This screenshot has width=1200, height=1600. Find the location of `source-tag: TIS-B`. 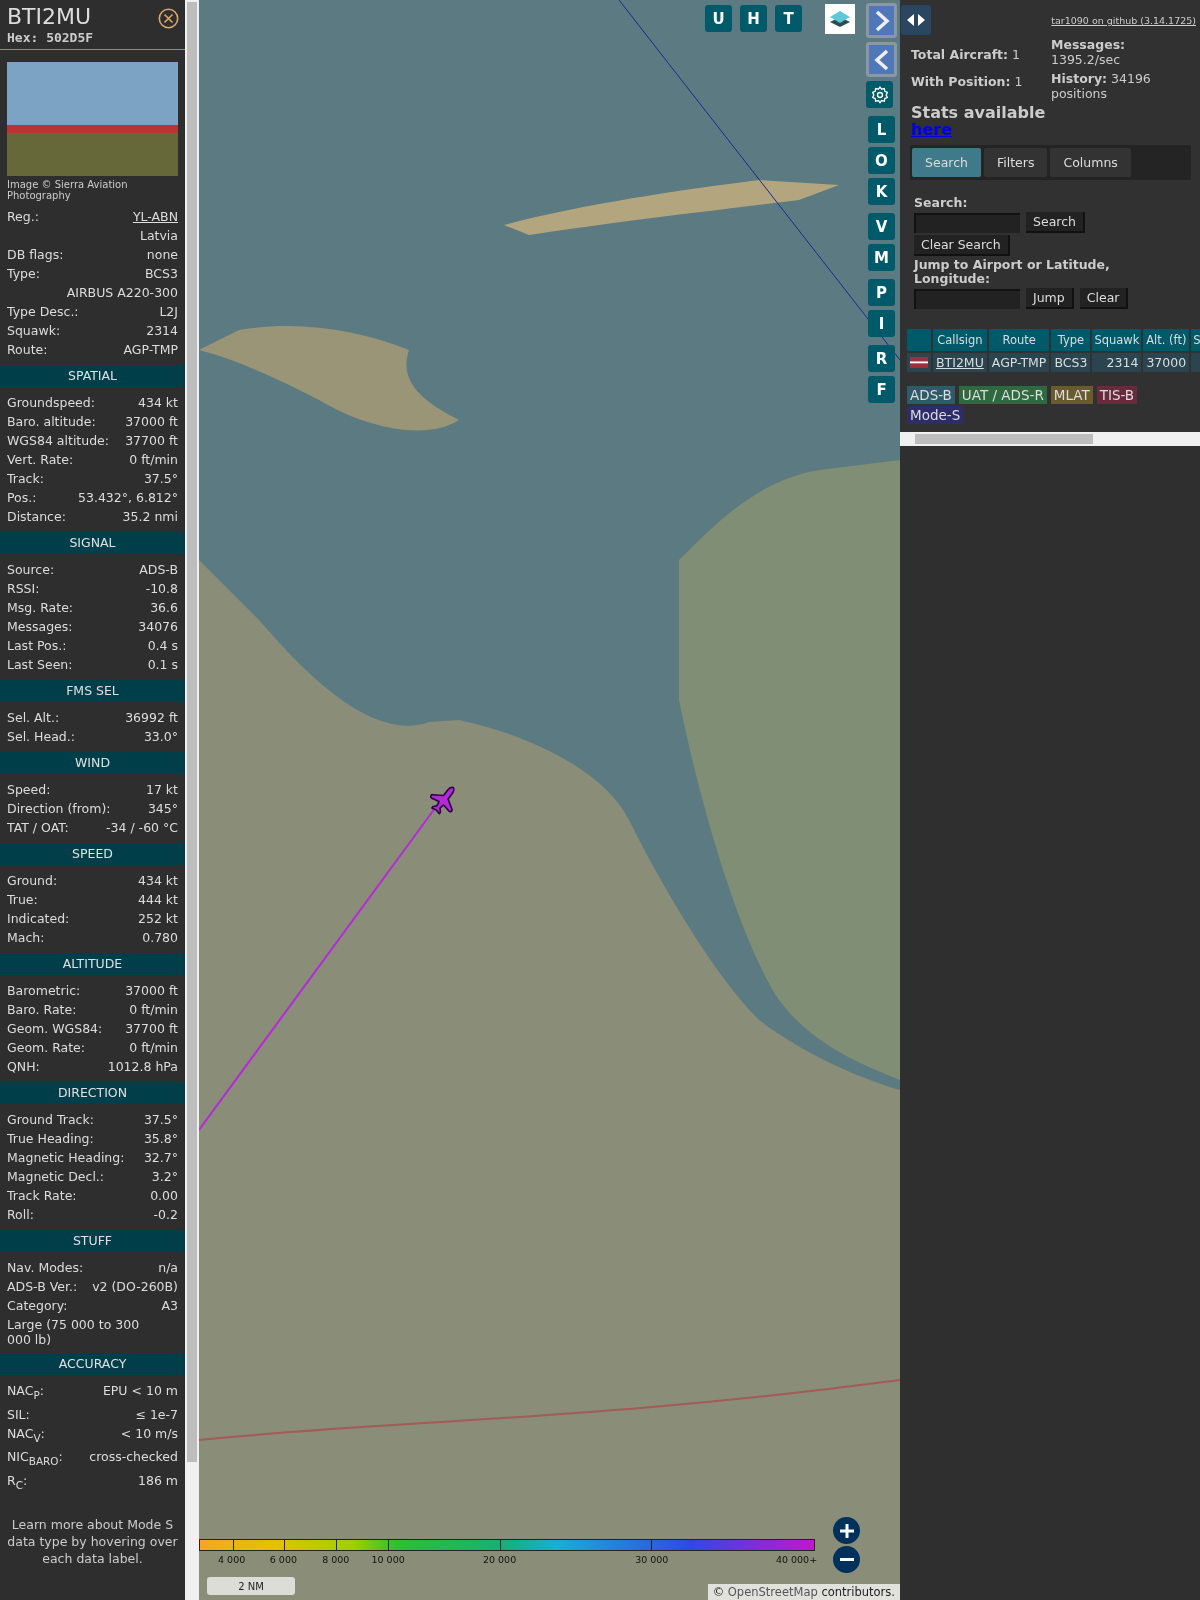

source-tag: TIS-B is located at coordinates (1117, 395).